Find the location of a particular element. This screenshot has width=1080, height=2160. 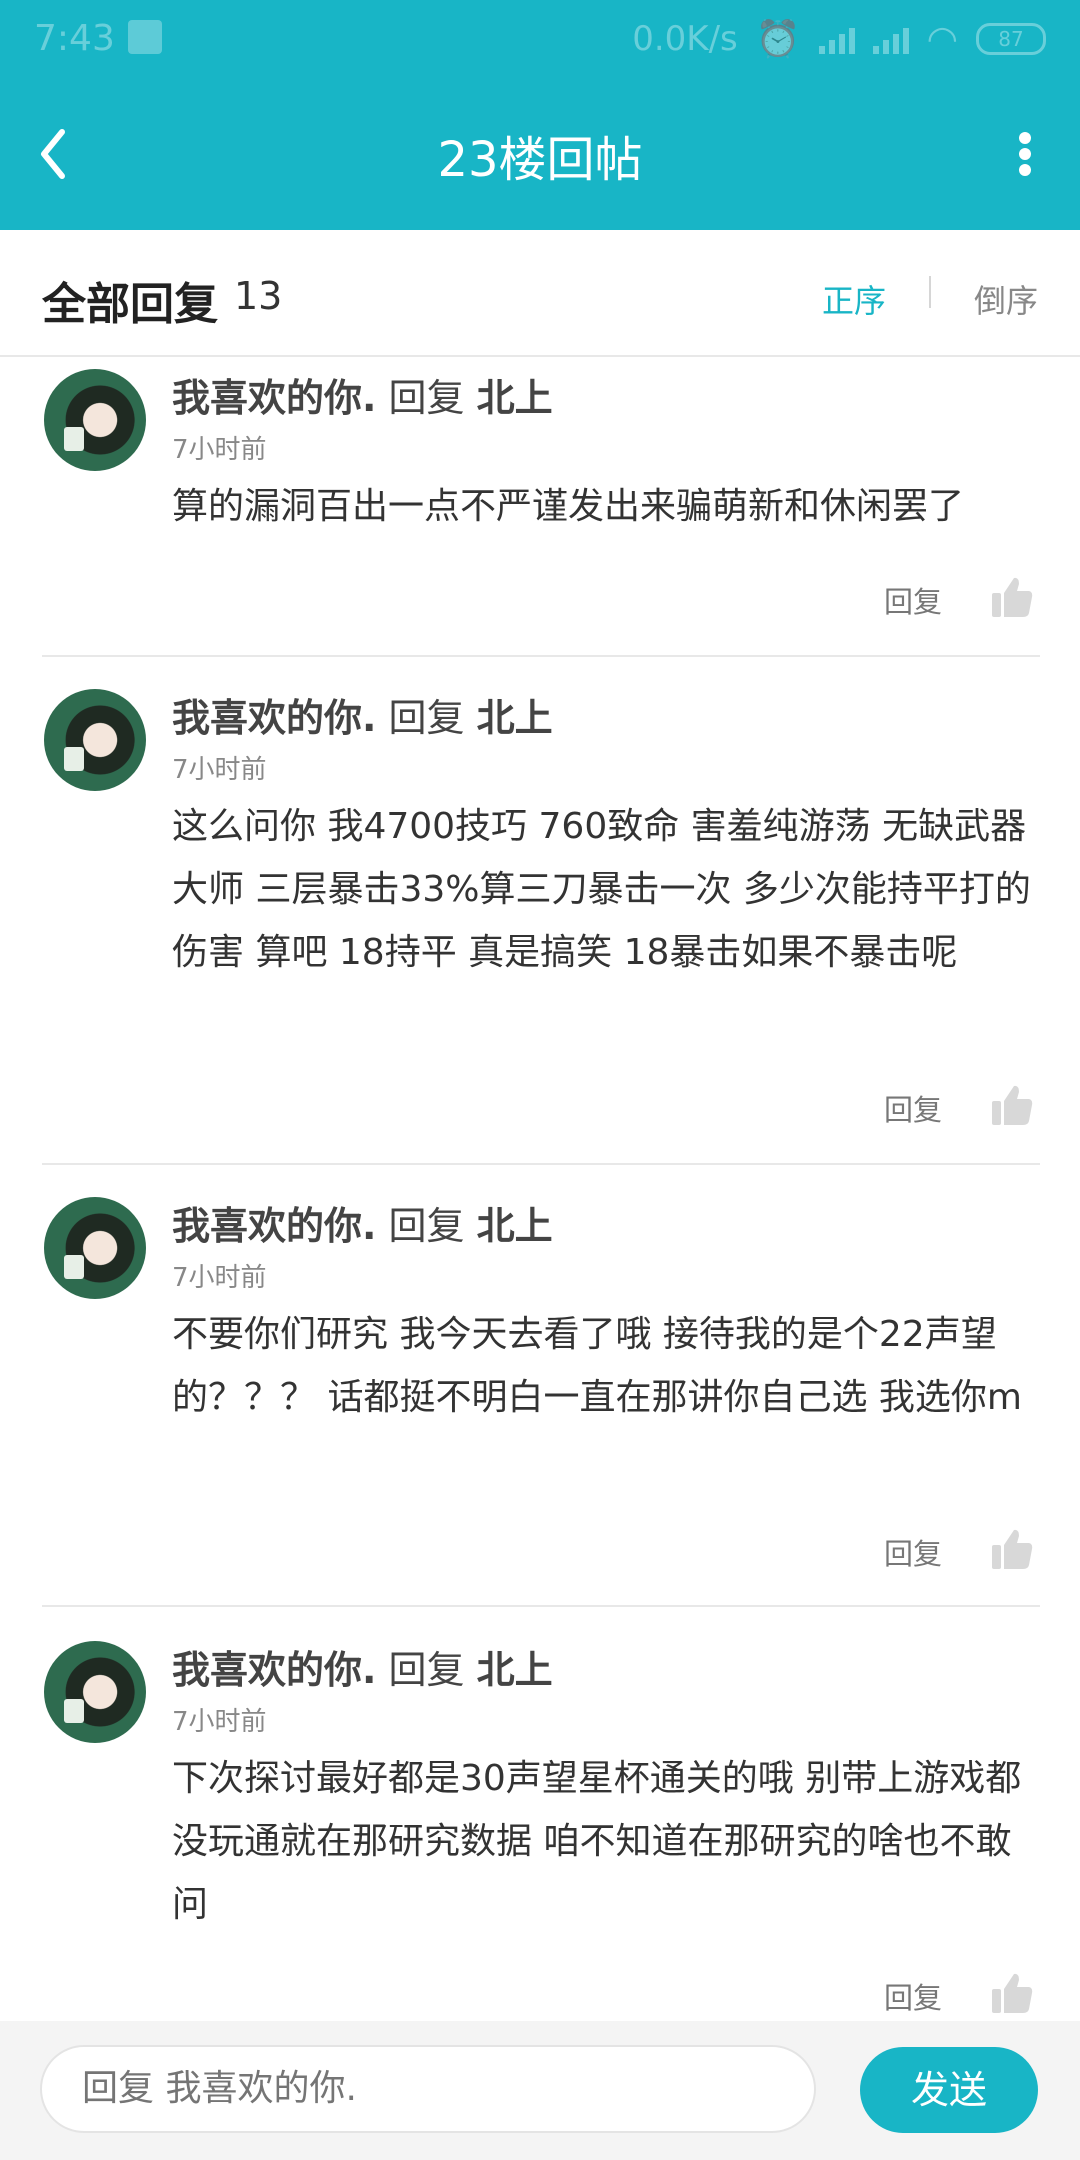

sort-descending-tab: 倒序 is located at coordinates (1006, 299).